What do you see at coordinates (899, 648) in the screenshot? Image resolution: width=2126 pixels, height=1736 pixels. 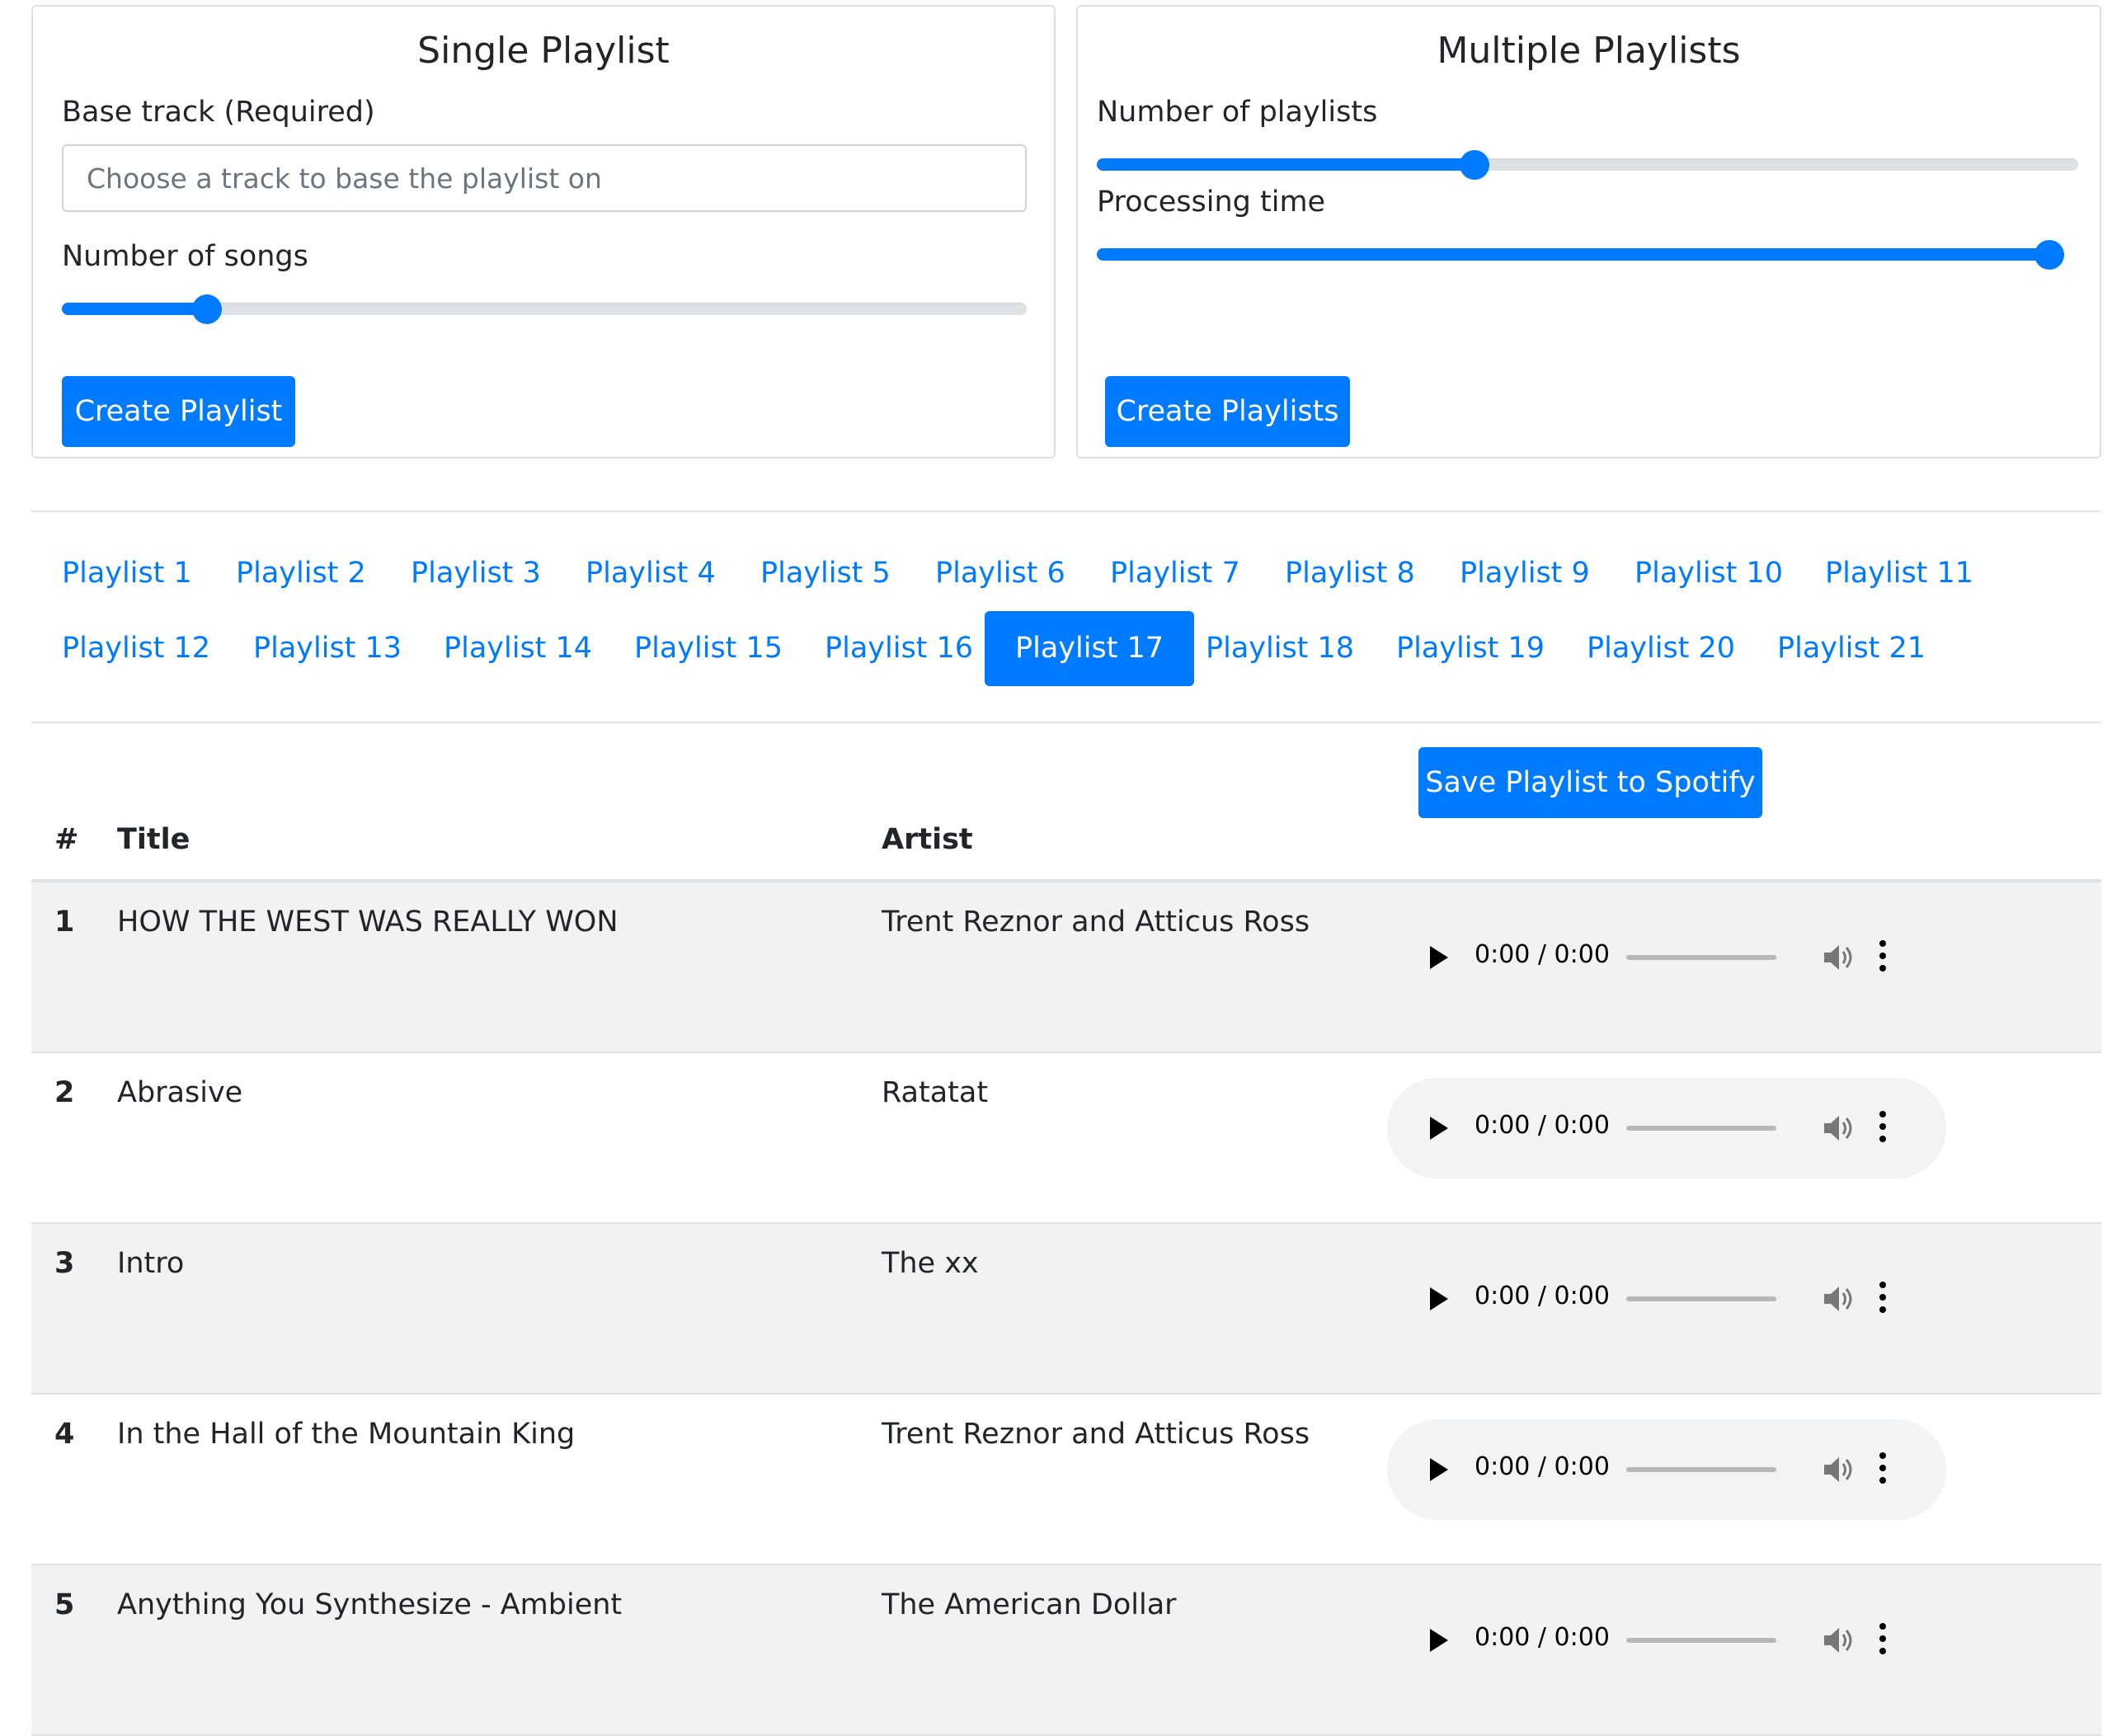 I see `tab-playlist-16: Playlist 16` at bounding box center [899, 648].